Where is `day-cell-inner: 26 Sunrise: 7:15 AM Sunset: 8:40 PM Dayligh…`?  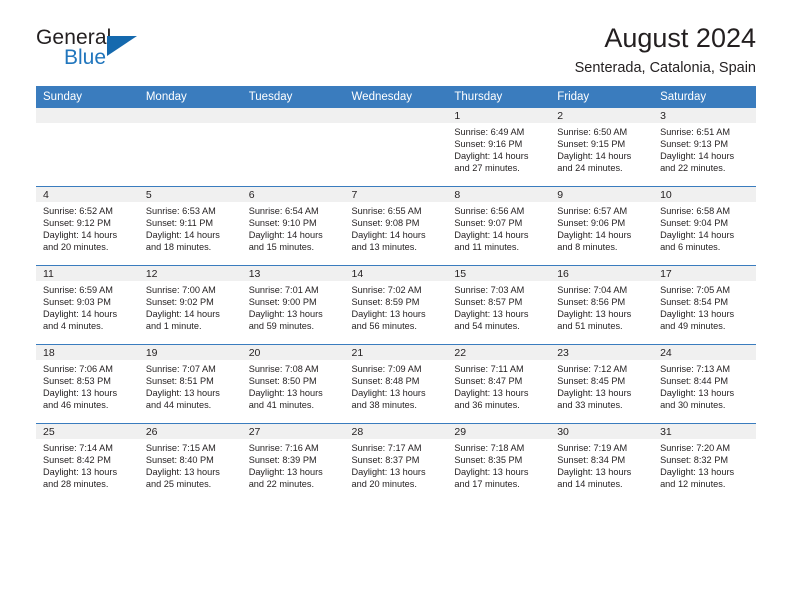 day-cell-inner: 26 Sunrise: 7:15 AM Sunset: 8:40 PM Dayligh… is located at coordinates (190, 463).